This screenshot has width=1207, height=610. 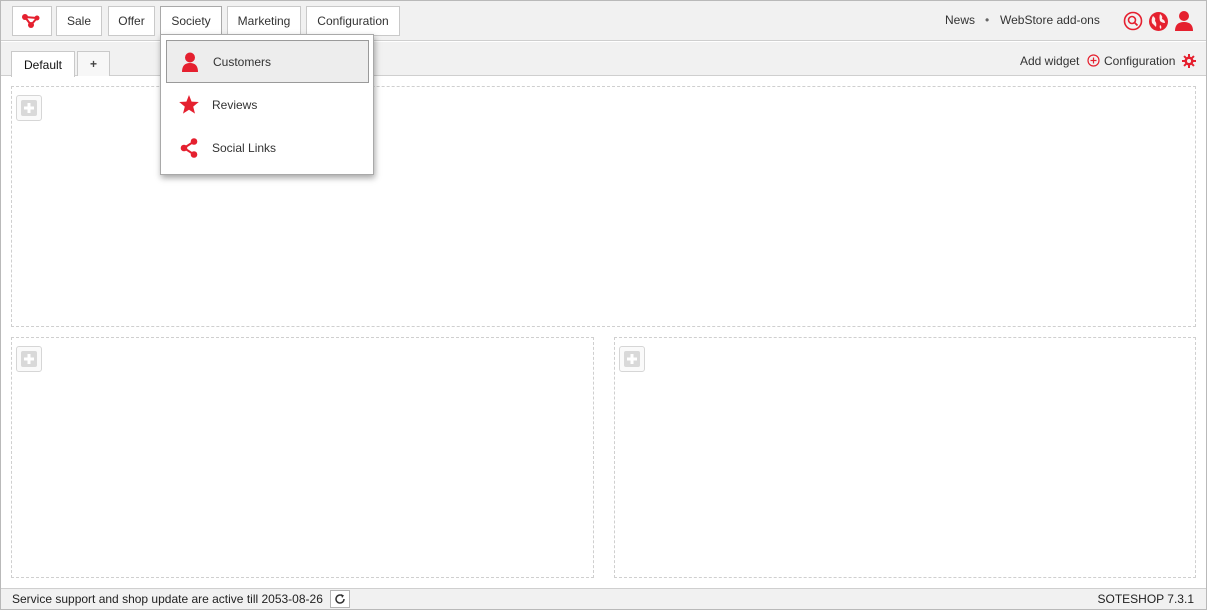 What do you see at coordinates (1139, 61) in the screenshot?
I see `dashboard-configuration-link: Configuration` at bounding box center [1139, 61].